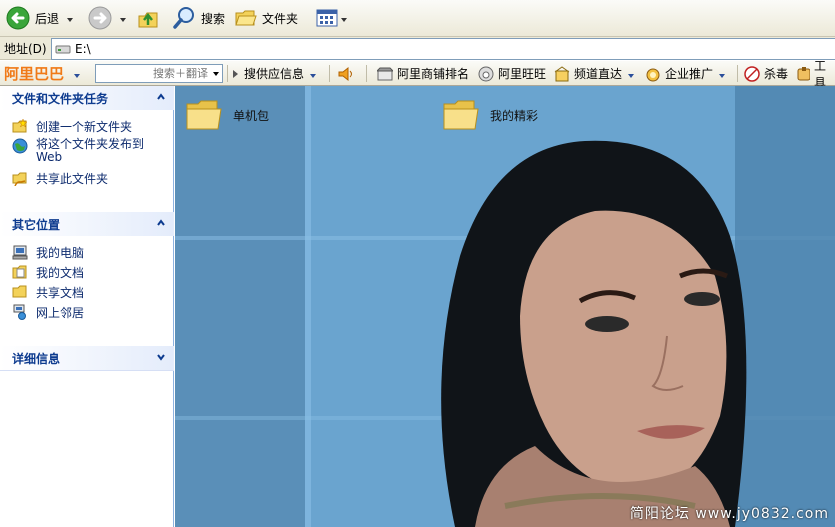 This screenshot has width=835, height=527. Describe the element at coordinates (19, 179) in the screenshot. I see `share-folder-icon` at that location.